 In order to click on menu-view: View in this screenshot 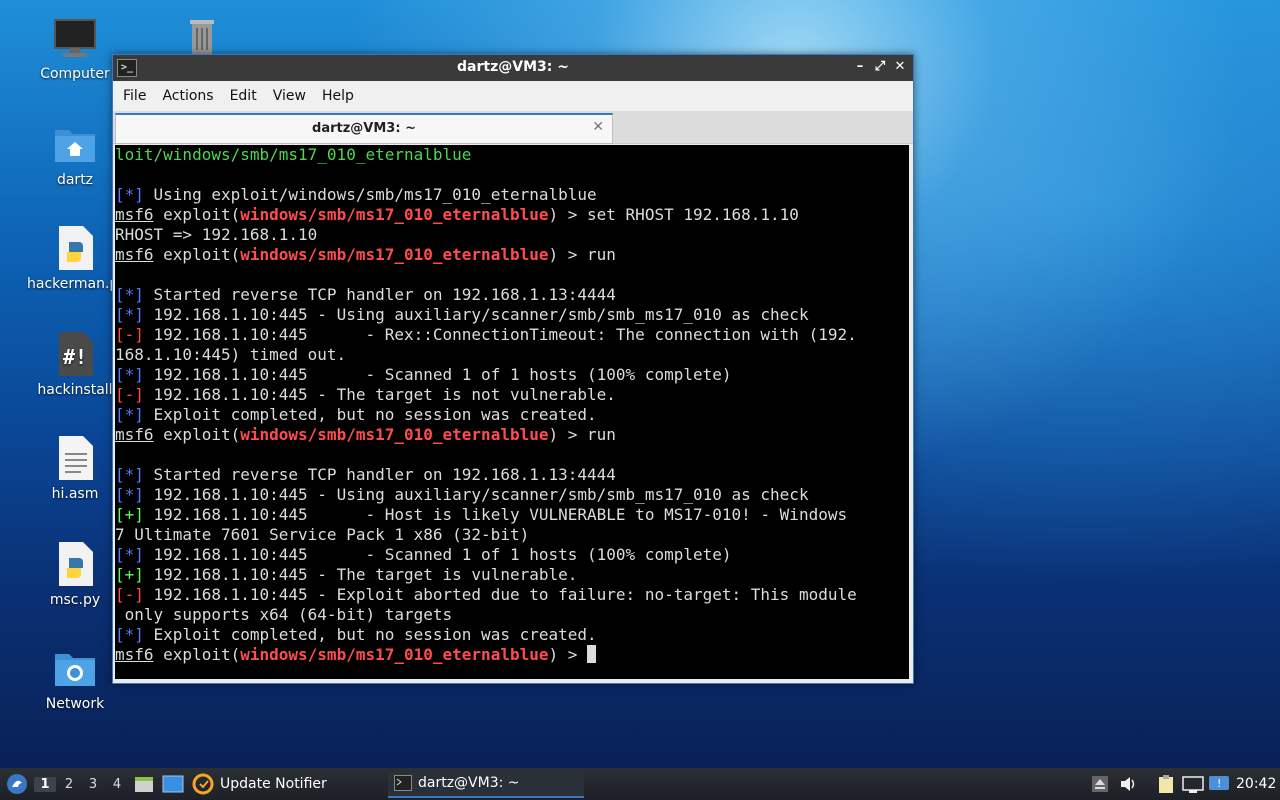, I will do `click(289, 96)`.